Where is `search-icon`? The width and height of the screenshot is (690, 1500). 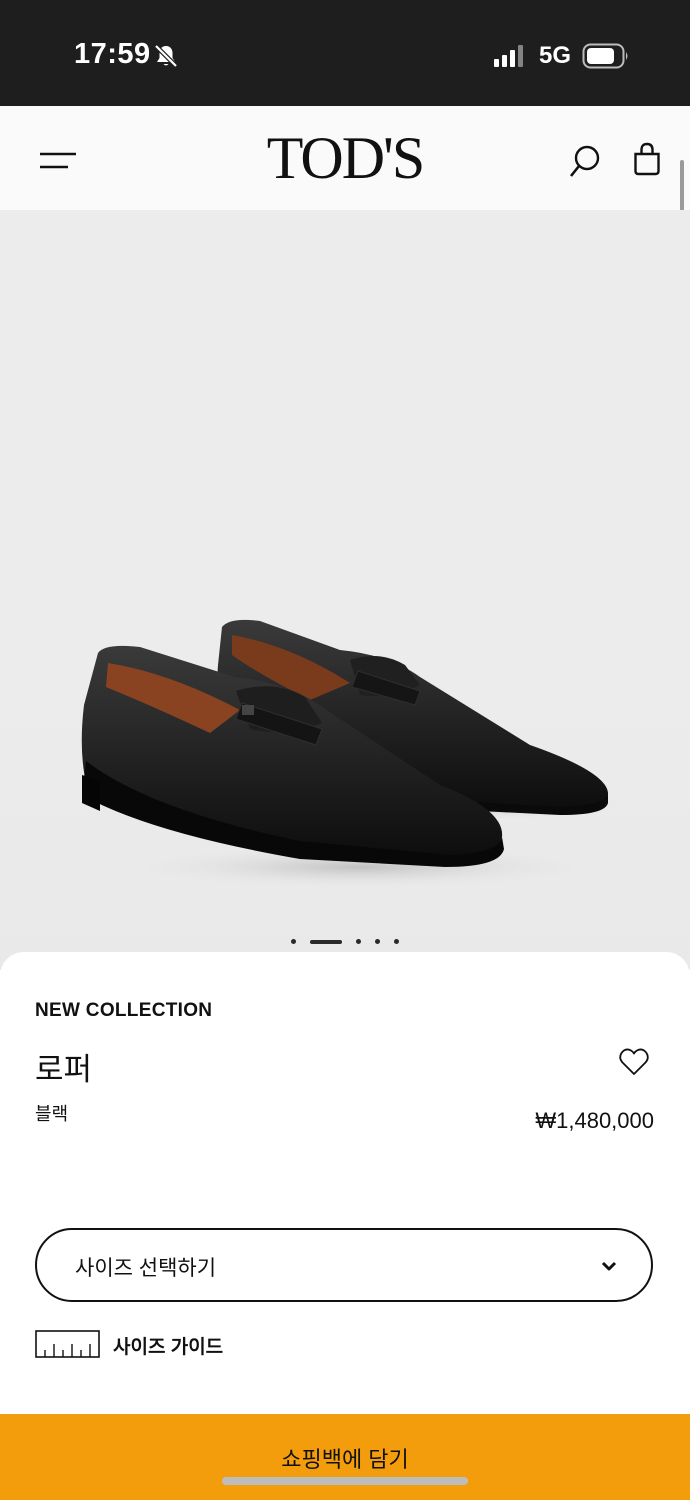
search-icon is located at coordinates (585, 162).